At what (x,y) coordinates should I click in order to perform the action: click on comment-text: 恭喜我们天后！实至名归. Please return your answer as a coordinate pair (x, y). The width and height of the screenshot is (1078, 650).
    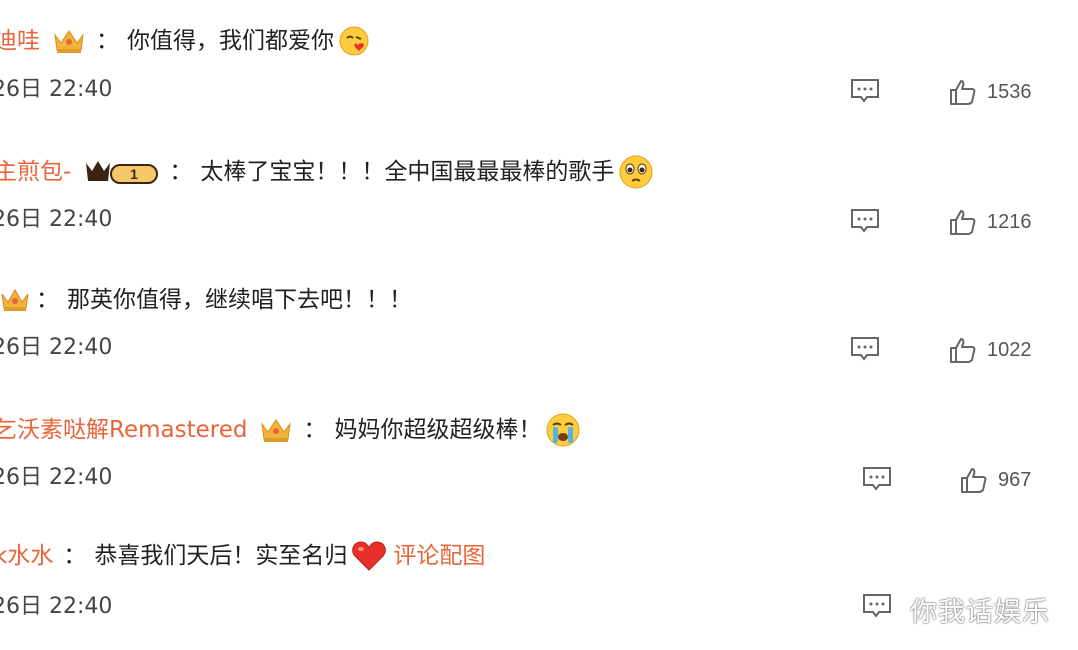
    Looking at the image, I should click on (221, 556).